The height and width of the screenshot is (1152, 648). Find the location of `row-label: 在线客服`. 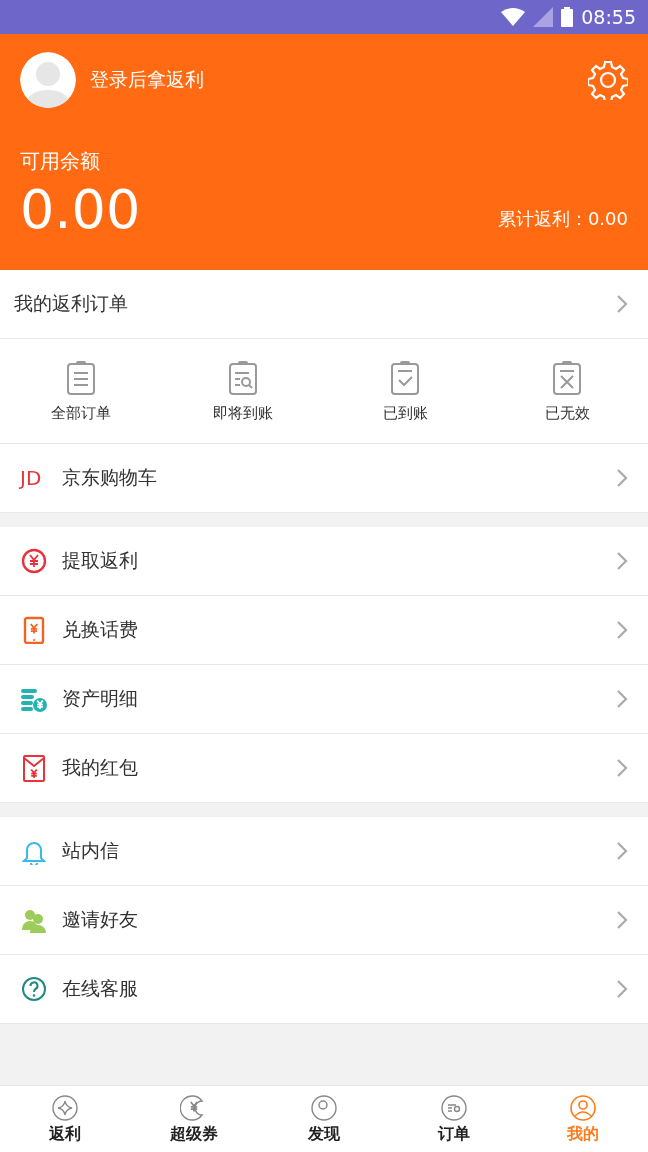

row-label: 在线客服 is located at coordinates (100, 988).